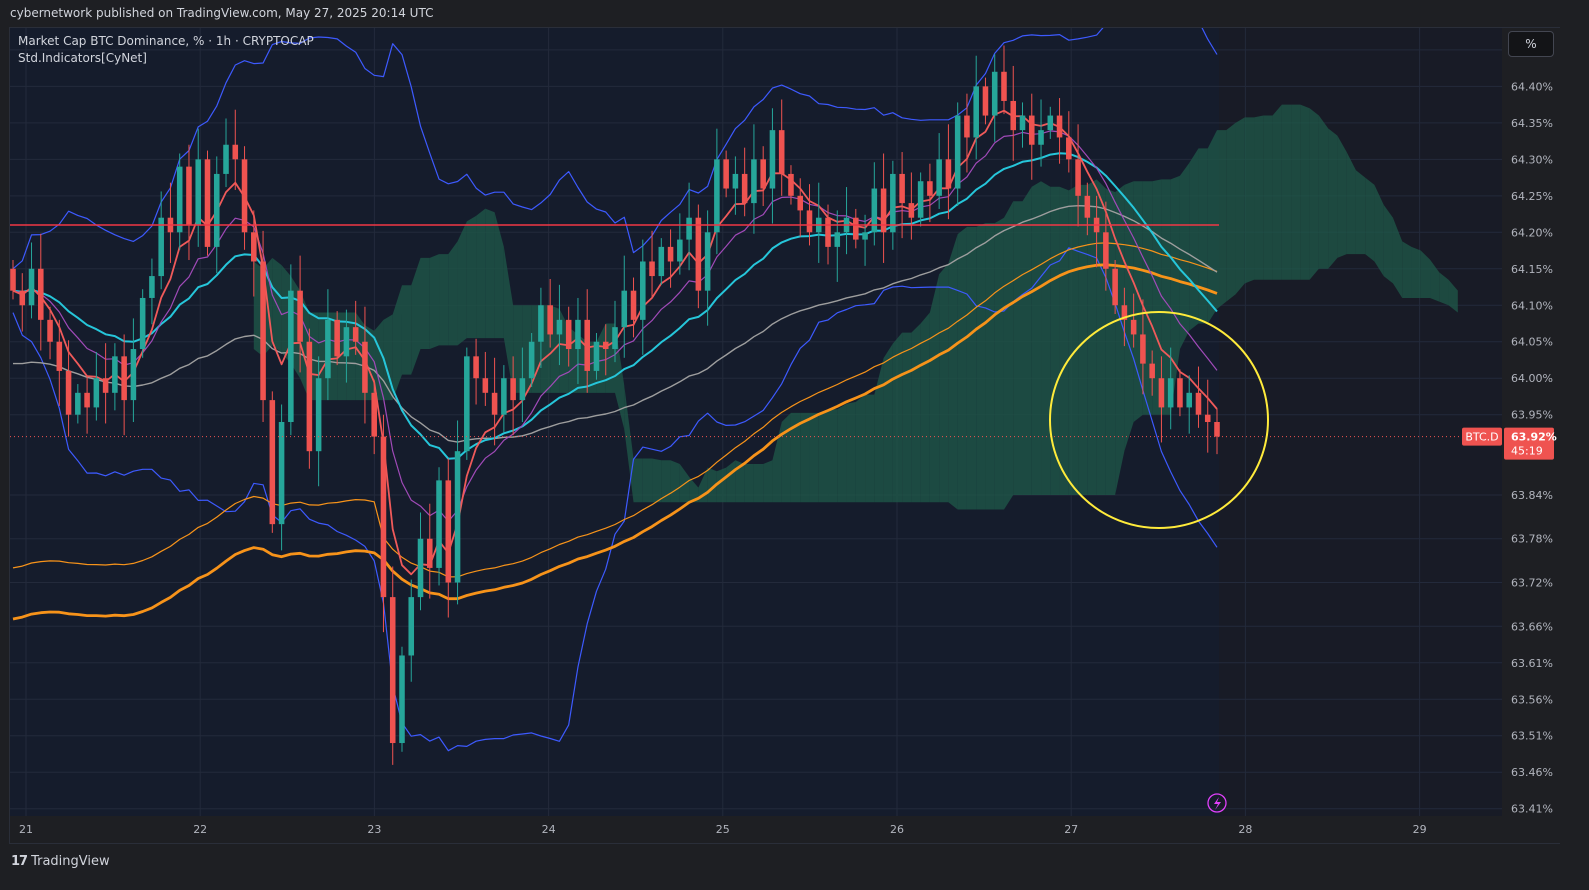 Image resolution: width=1589 pixels, height=890 pixels. I want to click on price-tick-label: 64.00%, so click(1532, 378).